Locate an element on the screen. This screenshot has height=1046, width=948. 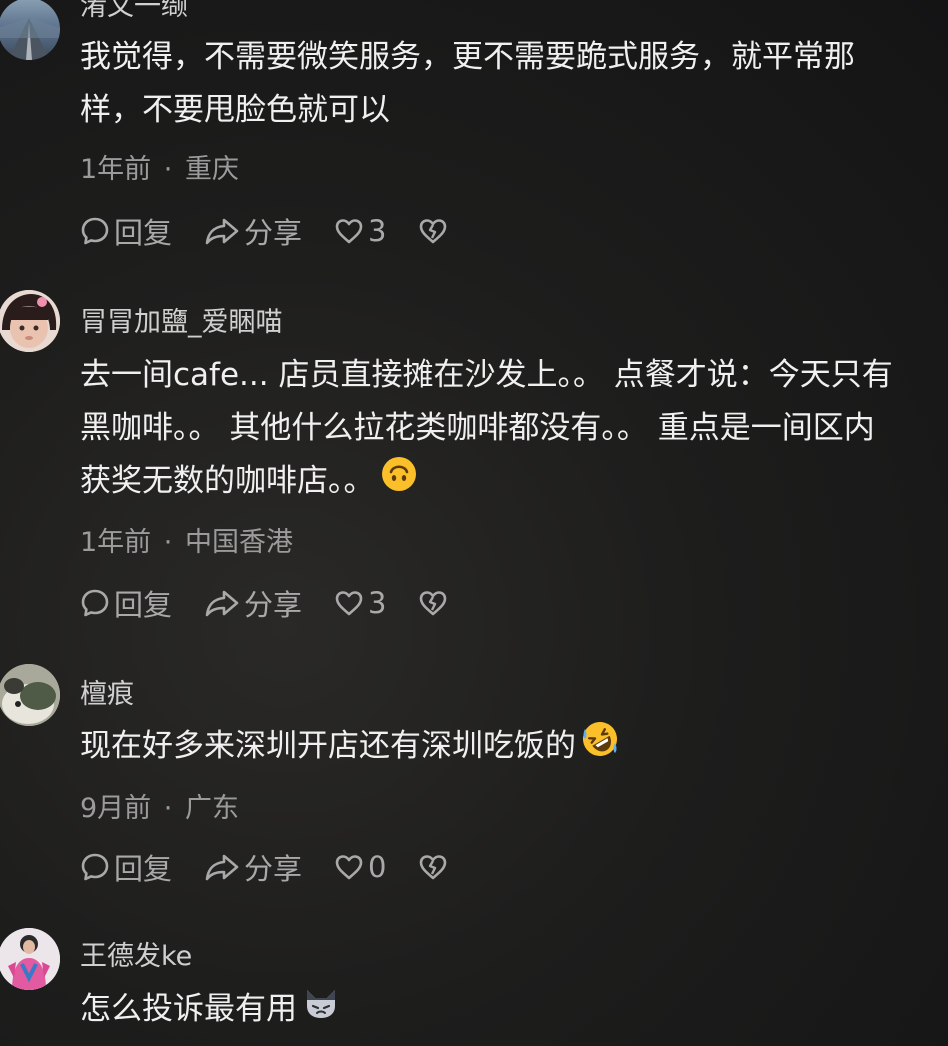
username: 淆文一缬 is located at coordinates (134, 11).